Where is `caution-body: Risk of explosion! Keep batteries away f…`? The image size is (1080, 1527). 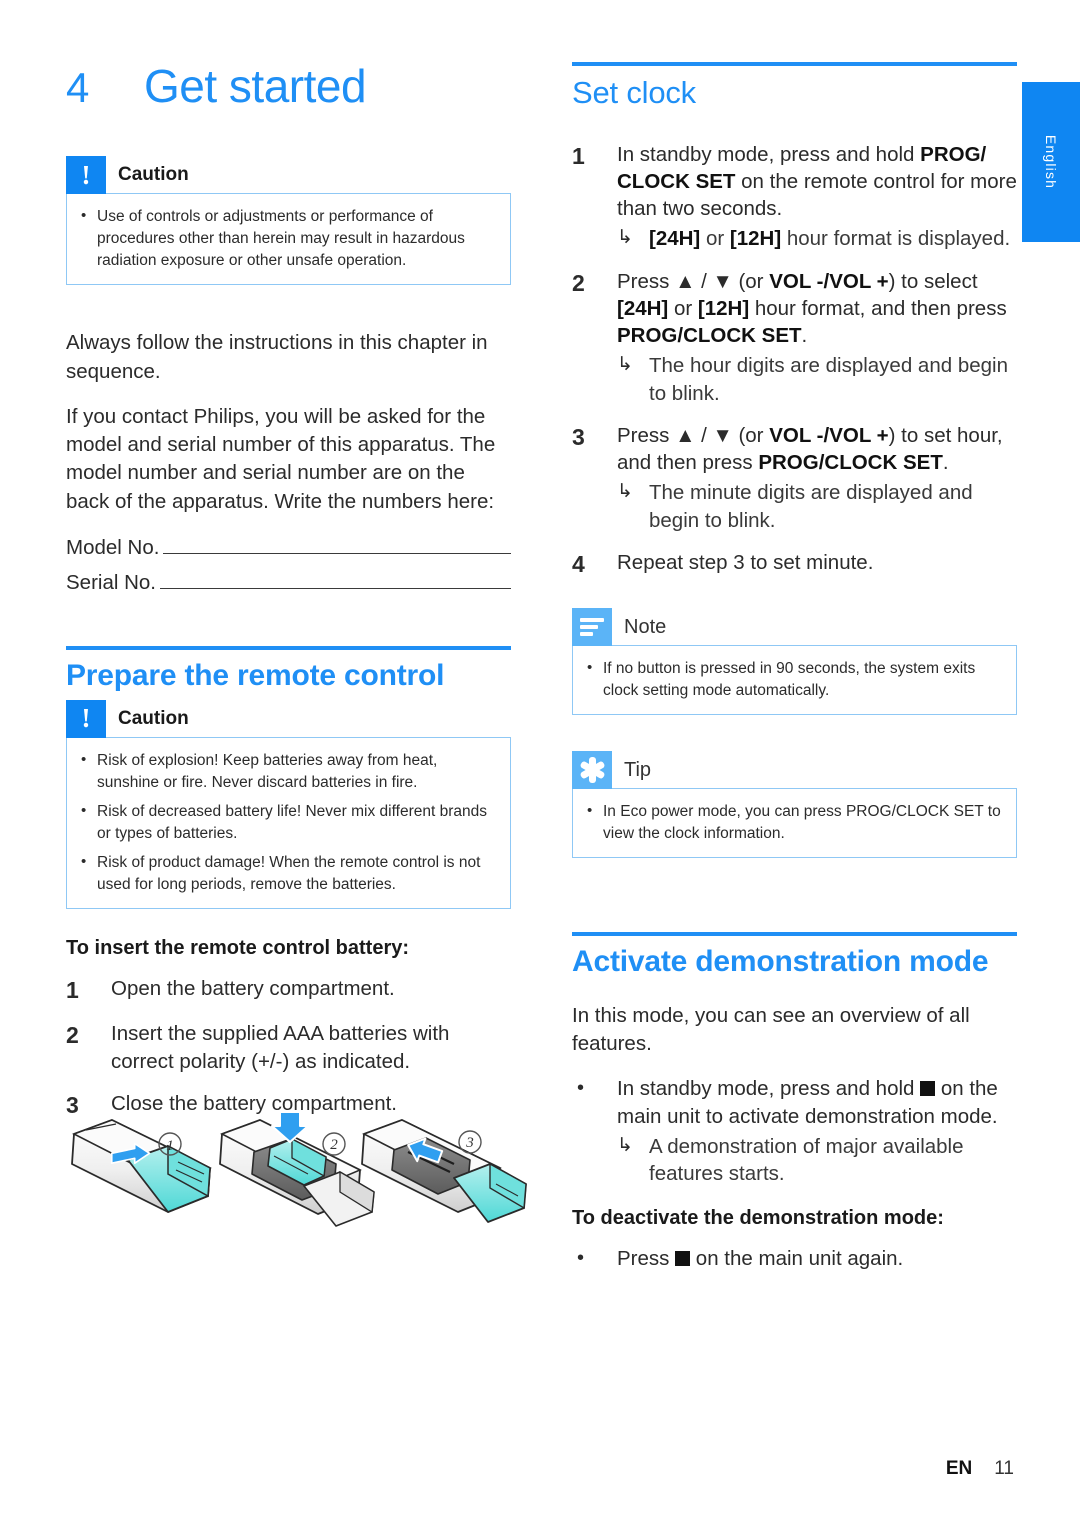 caution-body: Risk of explosion! Keep batteries away f… is located at coordinates (288, 822).